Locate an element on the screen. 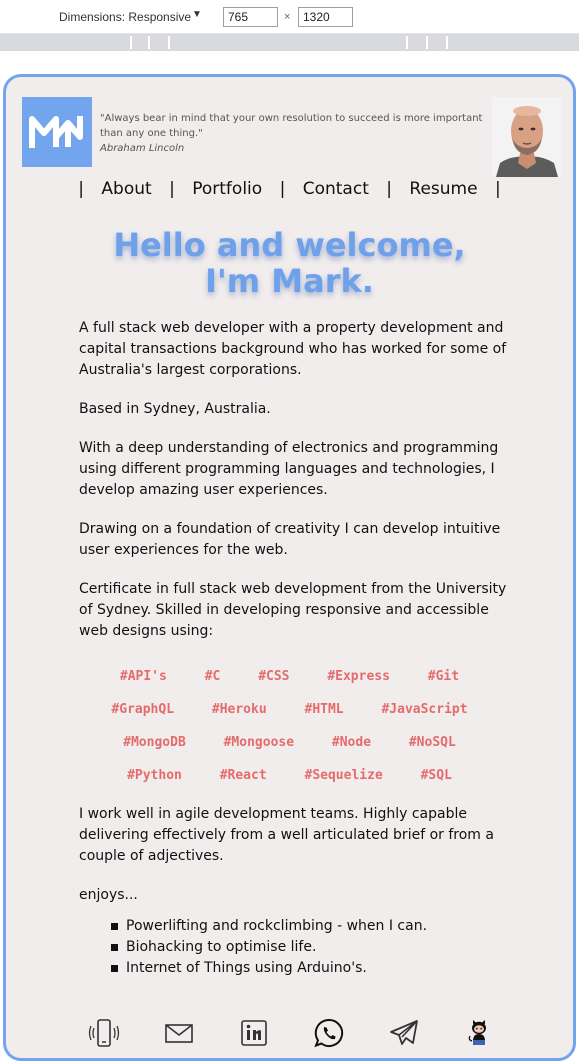 This screenshot has height=1063, width=579. skill-tag: #Mongoose is located at coordinates (259, 742).